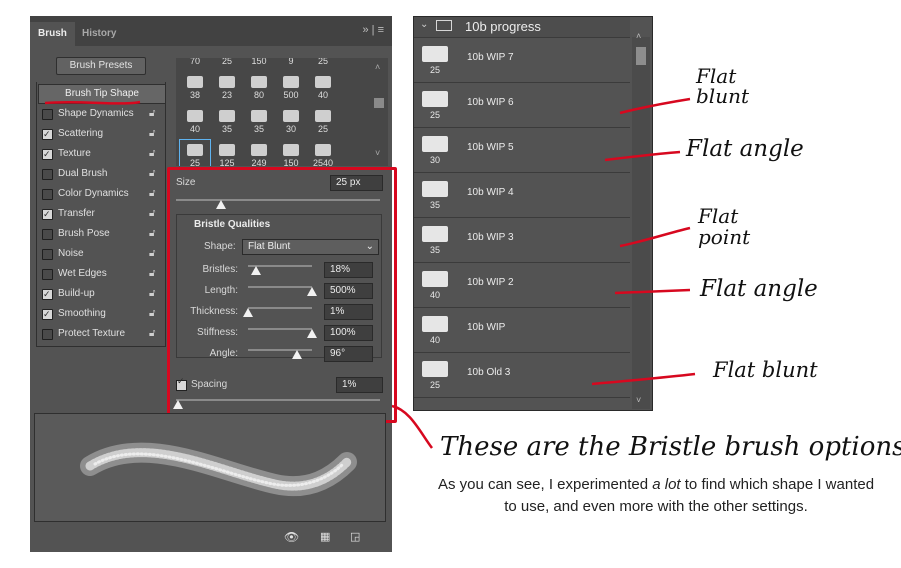  Describe the element at coordinates (655, 106) in the screenshot. I see `arrow-wip6` at that location.